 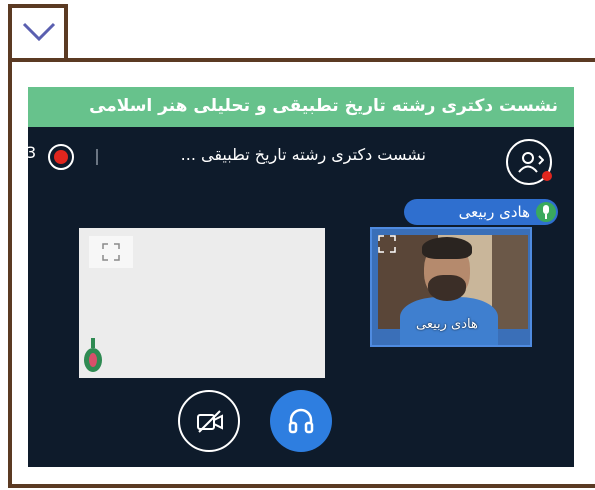 I want to click on active-speaker-badge: هادی ربیعی, so click(x=481, y=212).